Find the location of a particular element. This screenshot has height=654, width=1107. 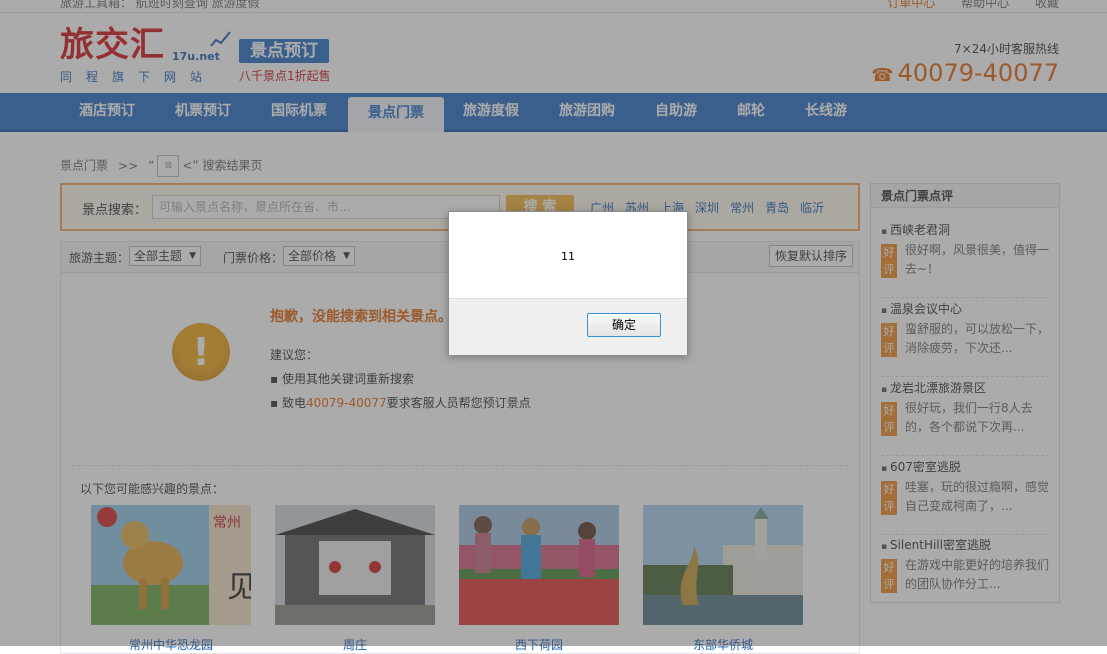

alert-message: 11 is located at coordinates (568, 256).